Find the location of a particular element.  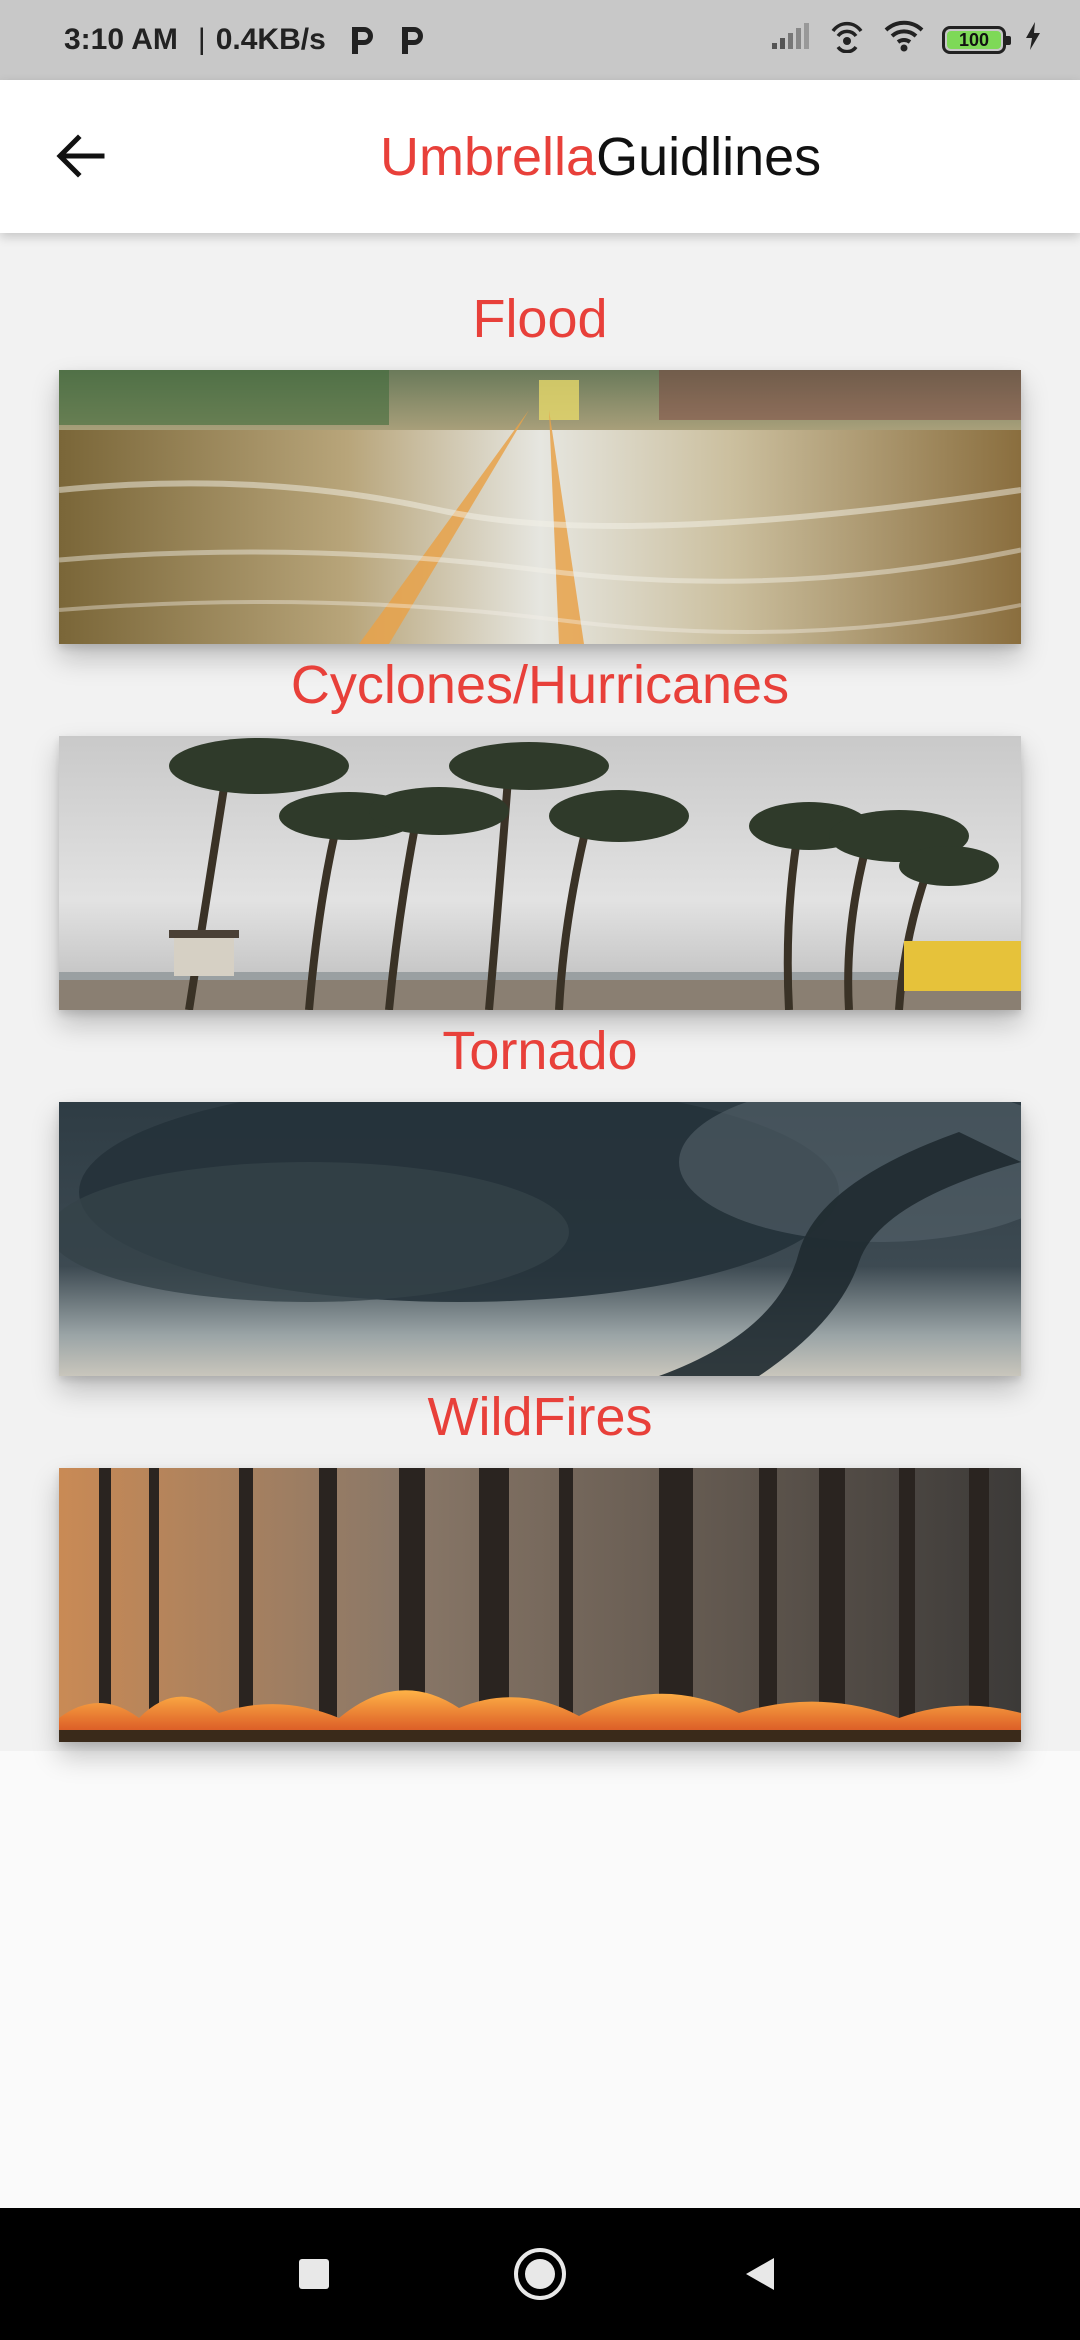

square-icon is located at coordinates (314, 2274).